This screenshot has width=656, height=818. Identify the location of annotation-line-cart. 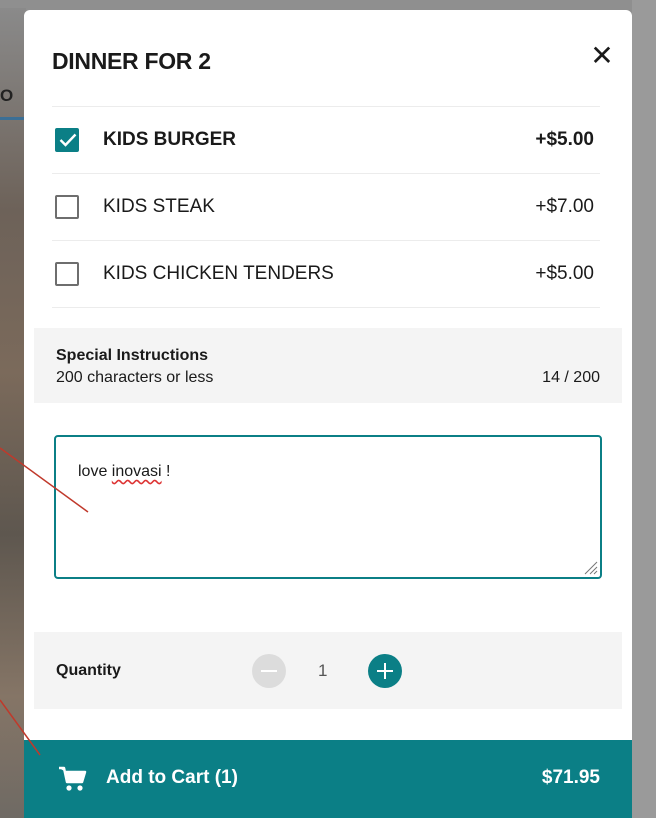
(20, 727).